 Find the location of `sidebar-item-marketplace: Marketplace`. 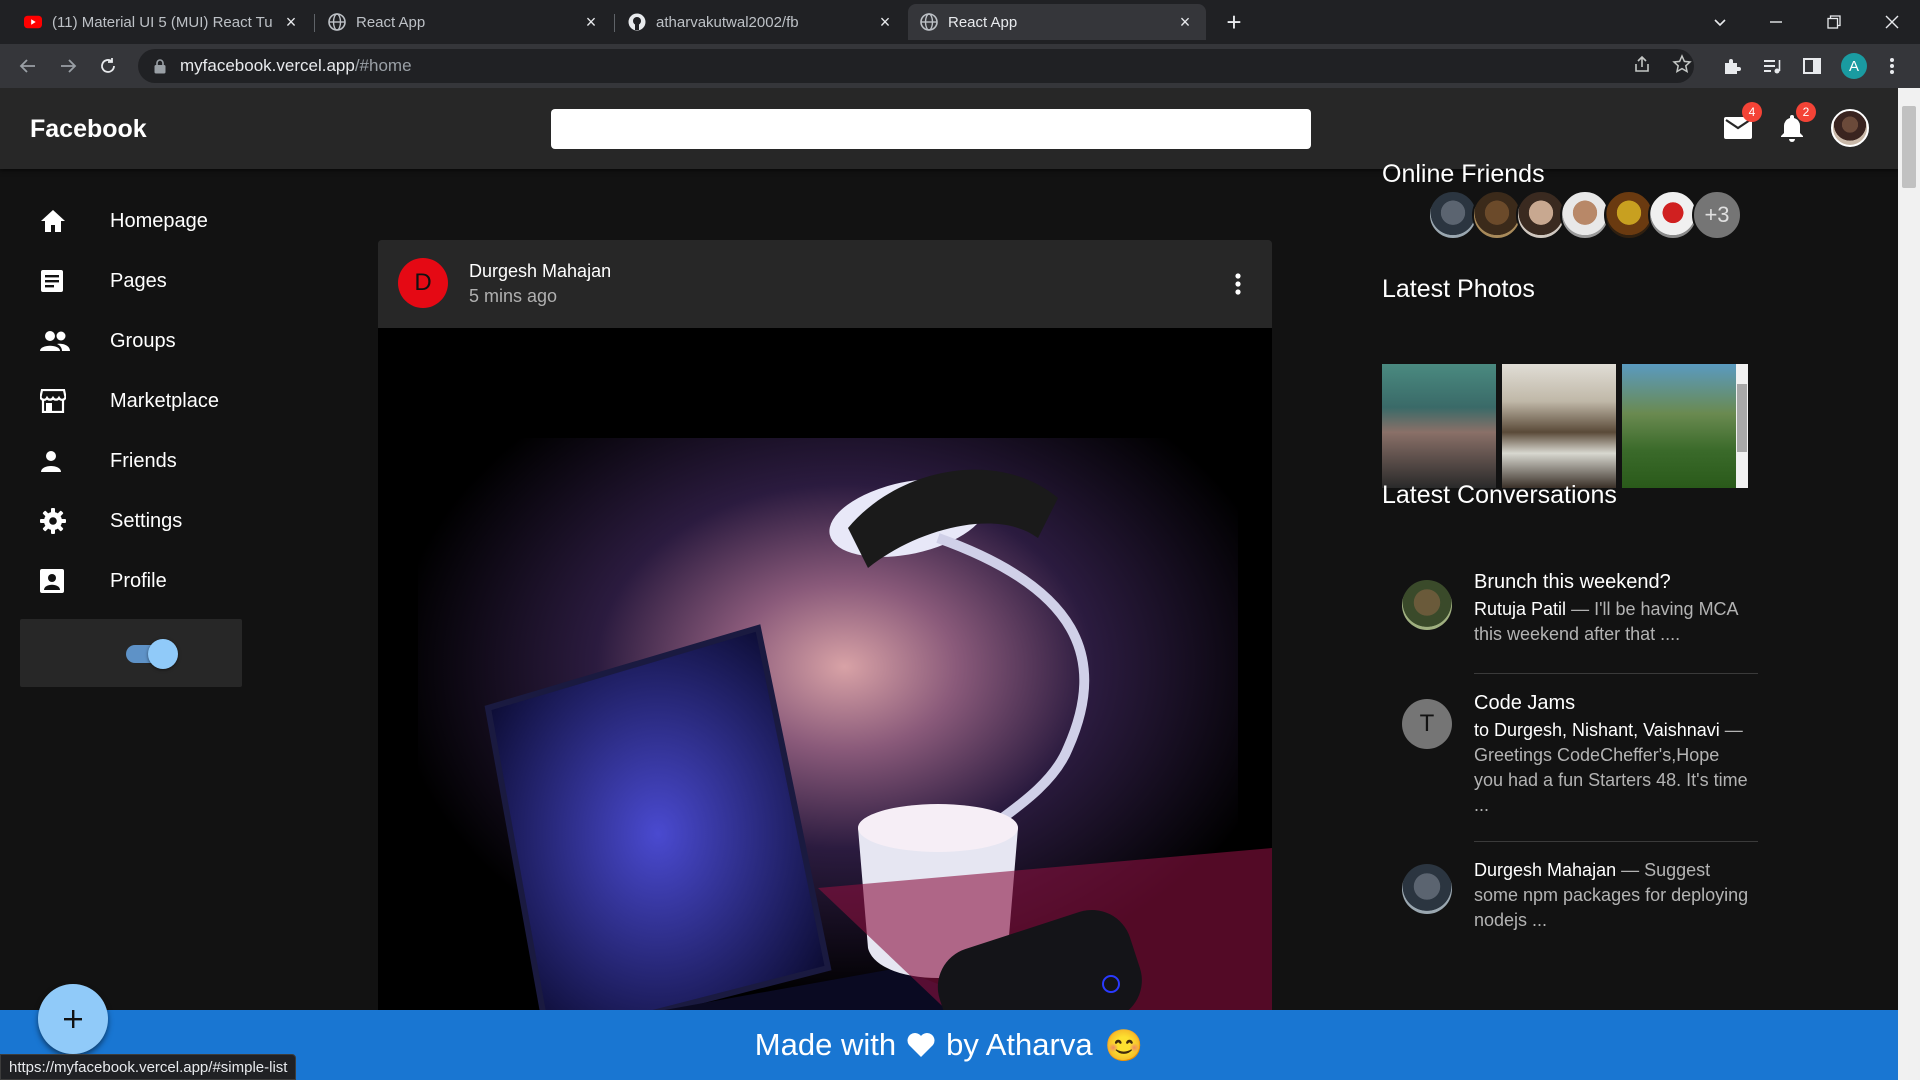

sidebar-item-marketplace: Marketplace is located at coordinates (131, 401).